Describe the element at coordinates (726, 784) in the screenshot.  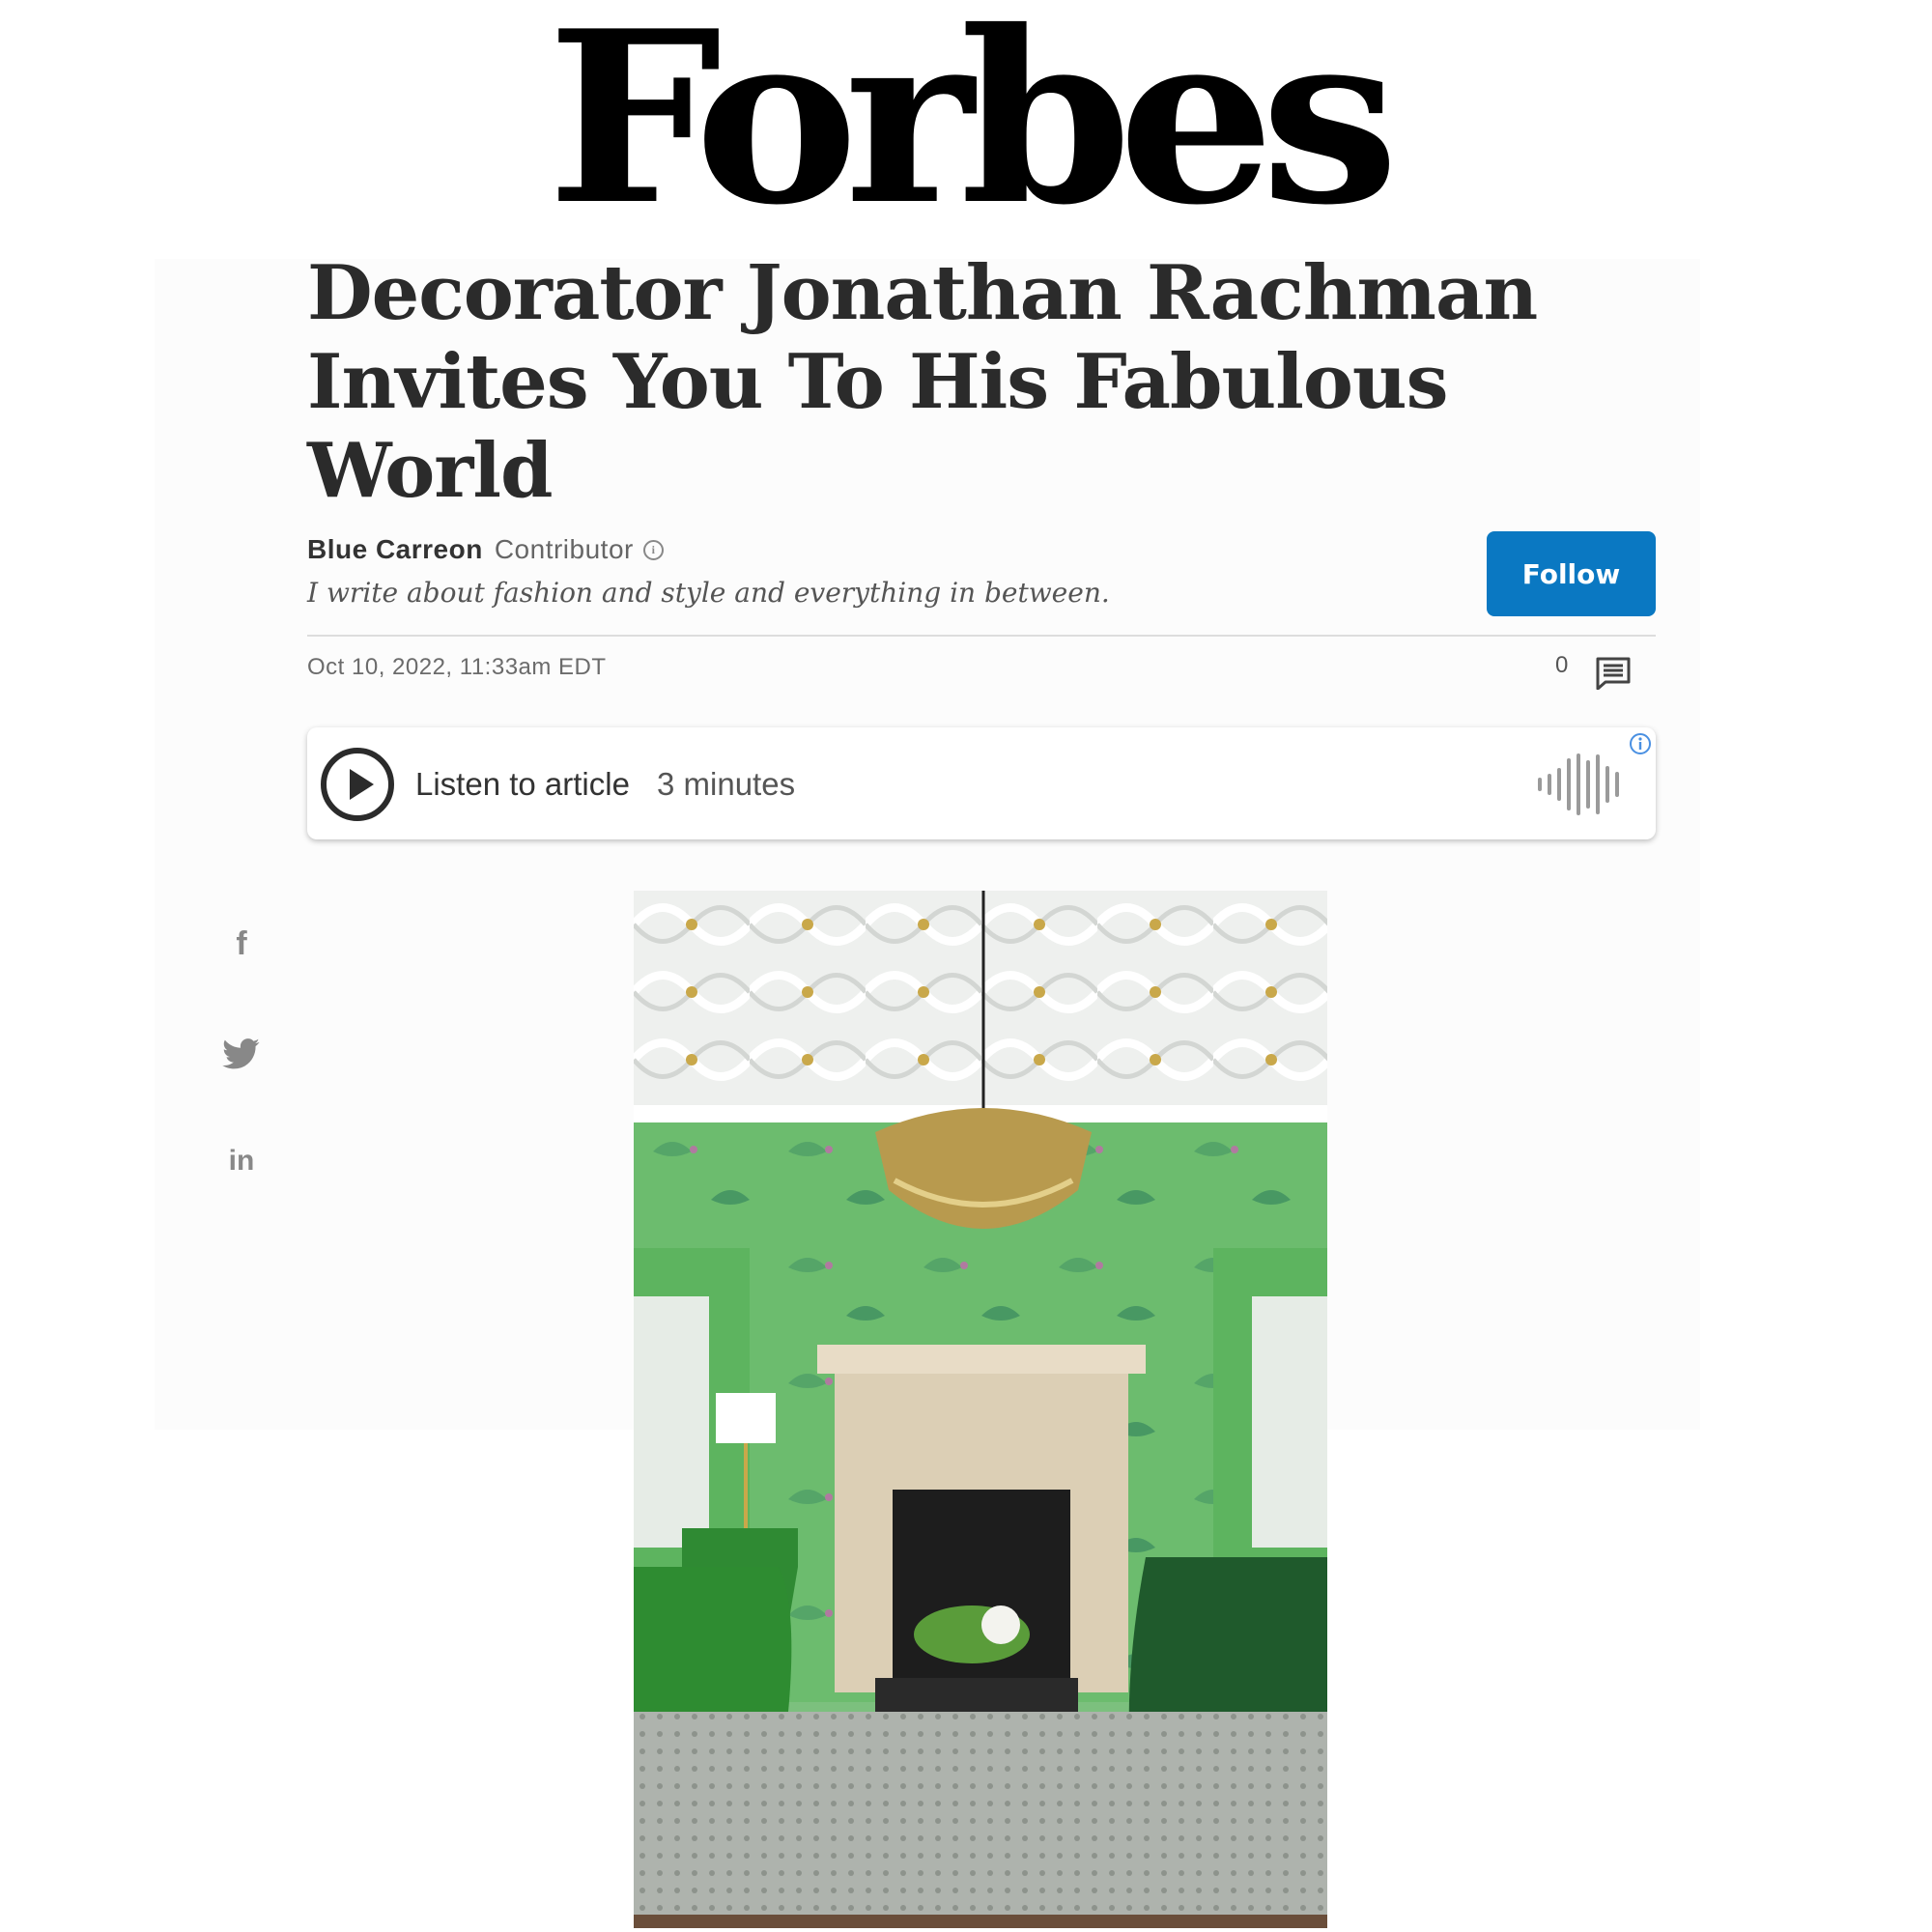
I see `listen-duration: 3 minutes` at that location.